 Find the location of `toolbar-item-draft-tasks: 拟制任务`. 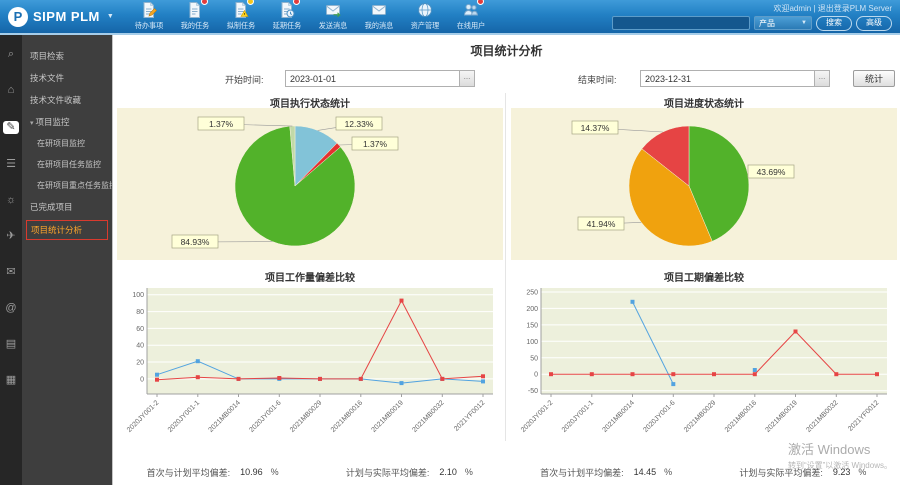

toolbar-item-draft-tasks: 拟制任务 is located at coordinates (241, 15).